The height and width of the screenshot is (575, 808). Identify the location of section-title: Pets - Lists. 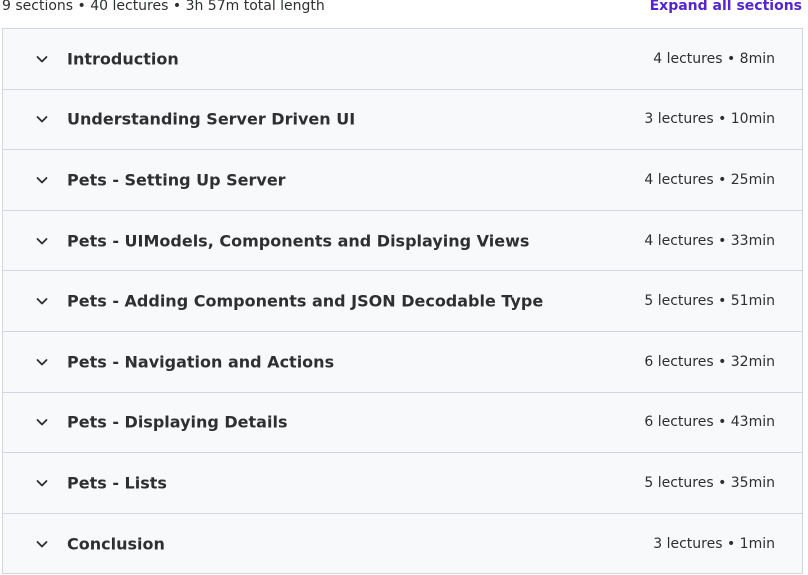
(117, 483).